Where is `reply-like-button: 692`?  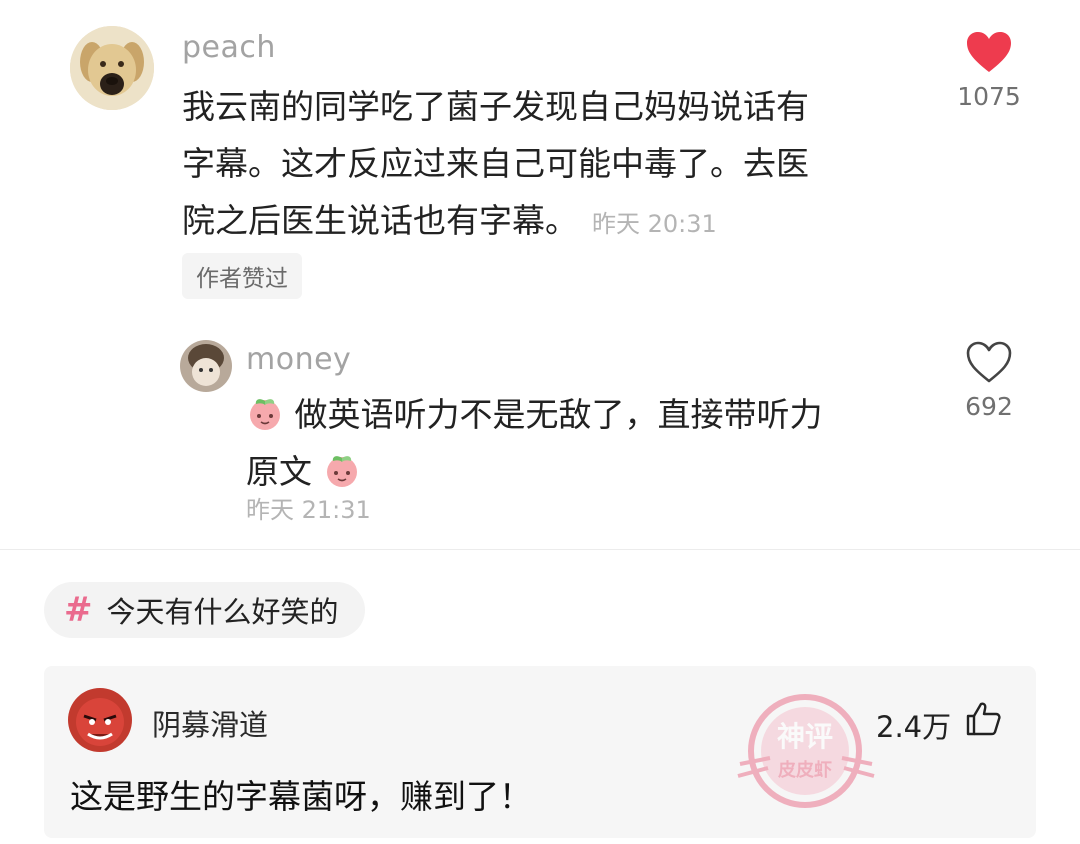
reply-like-button: 692 is located at coordinates (989, 380).